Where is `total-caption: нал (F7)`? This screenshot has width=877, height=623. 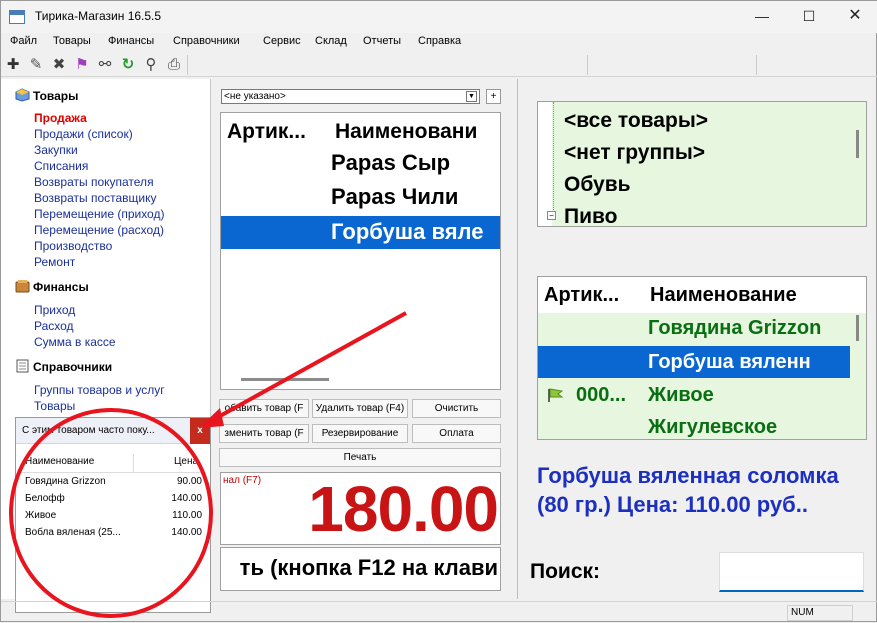
total-caption: нал (F7) is located at coordinates (242, 480).